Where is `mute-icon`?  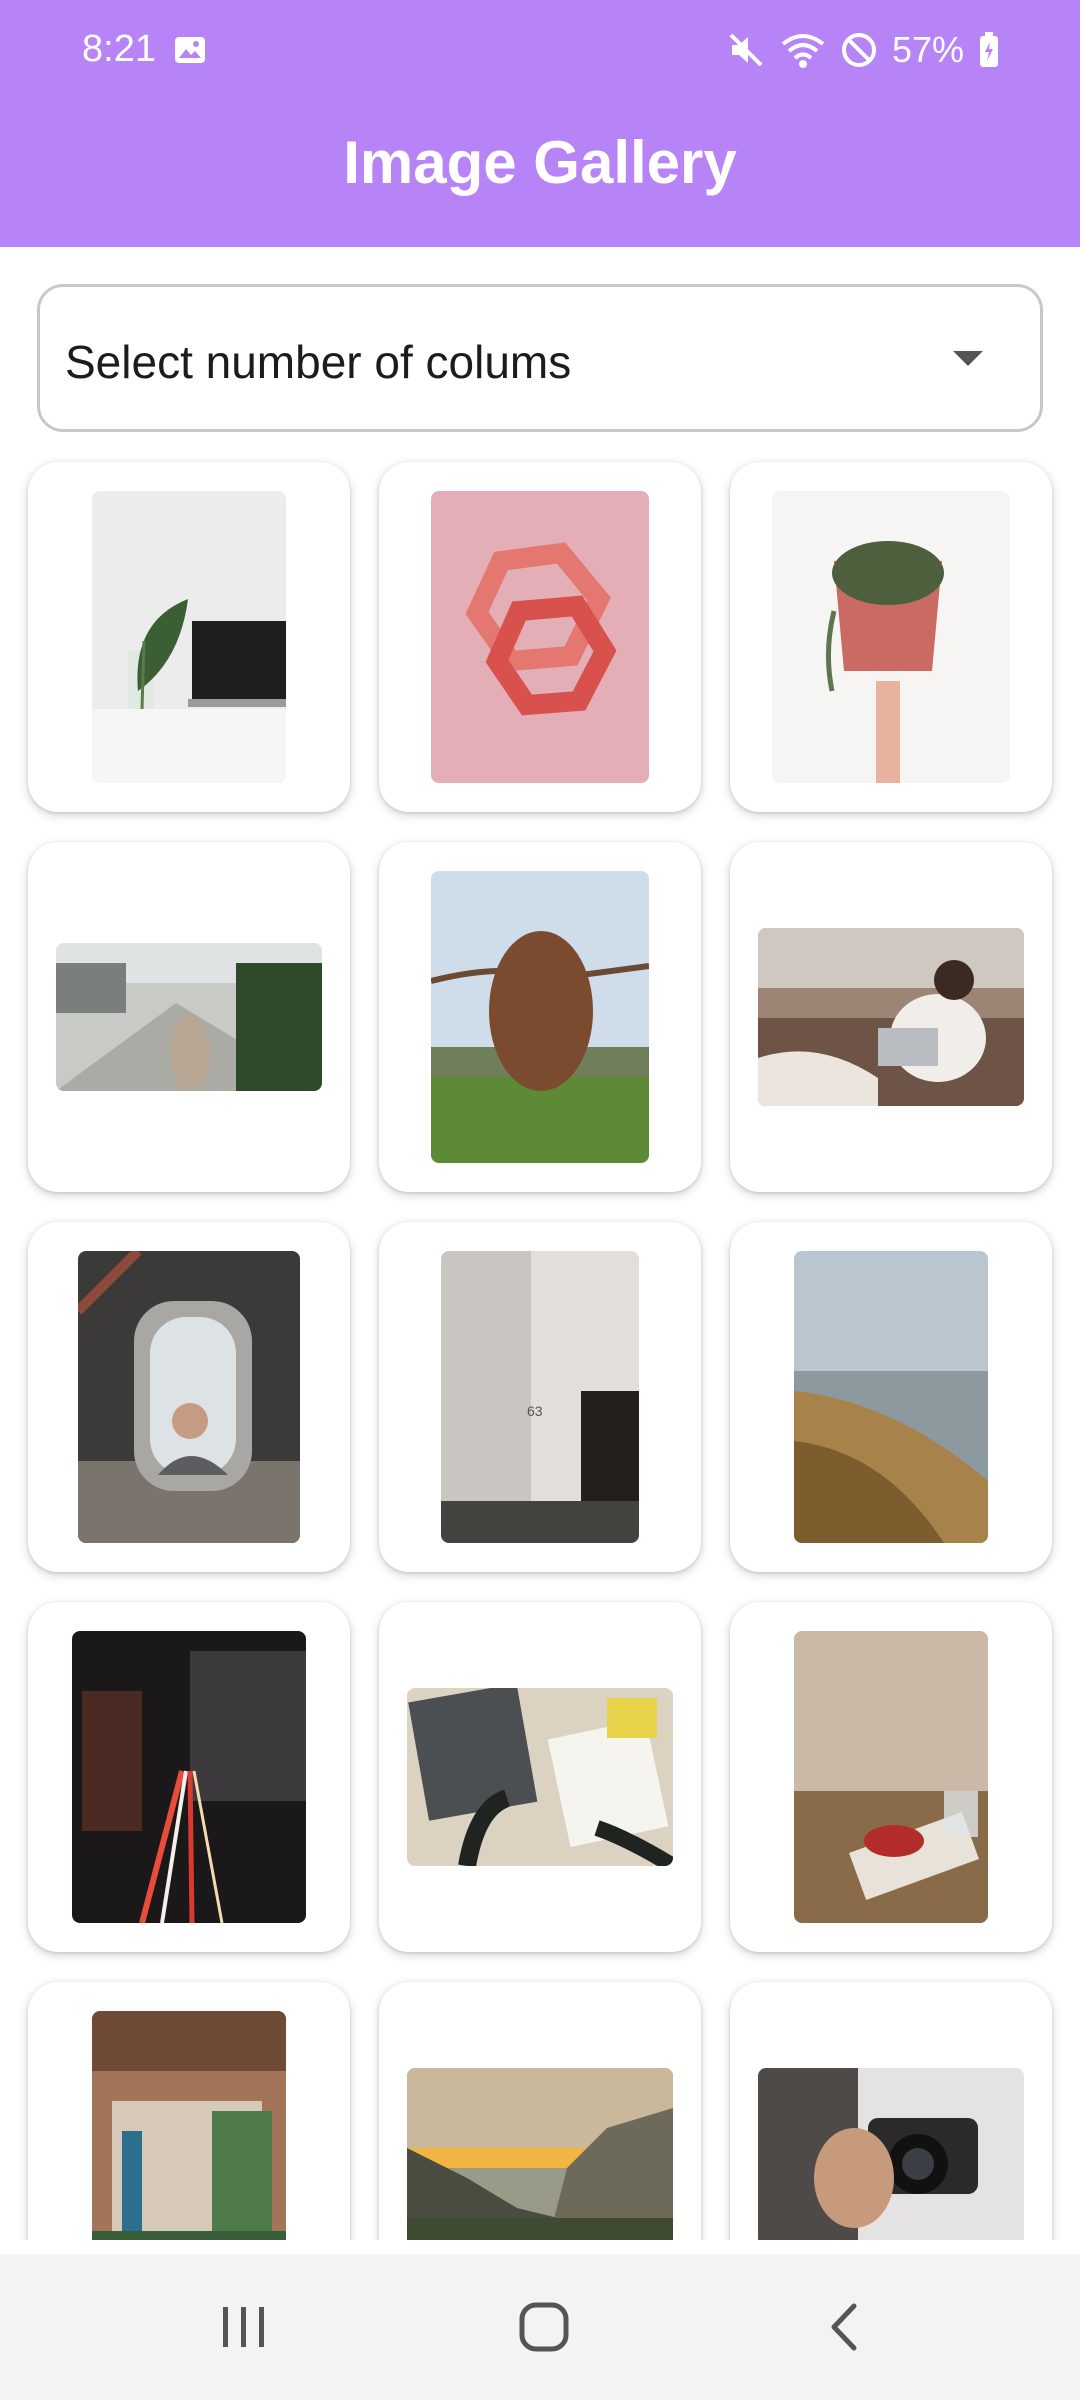 mute-icon is located at coordinates (746, 50).